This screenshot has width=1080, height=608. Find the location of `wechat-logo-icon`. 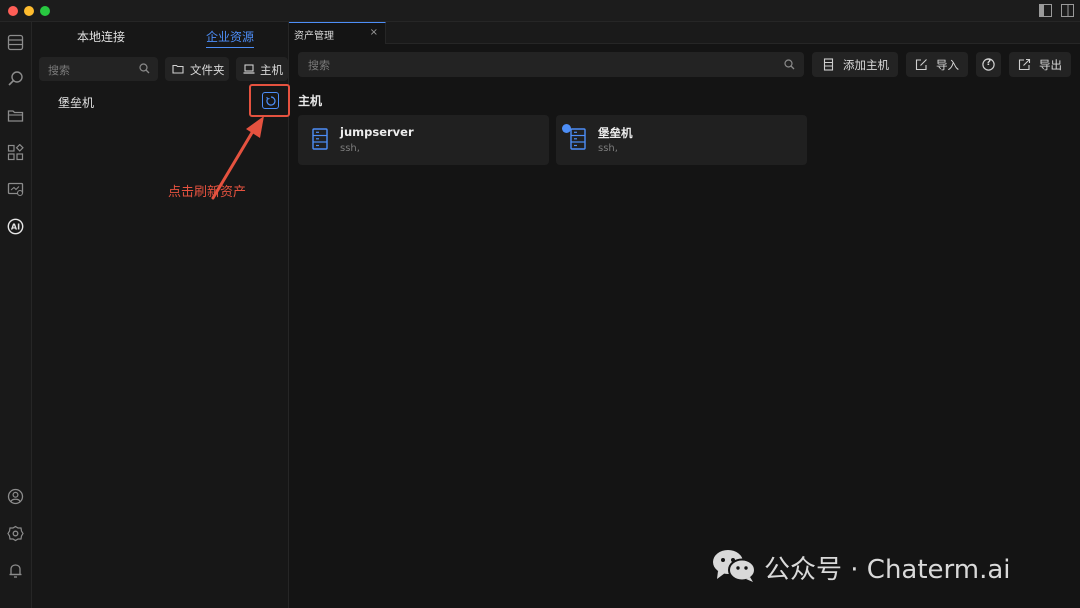

wechat-logo-icon is located at coordinates (734, 566).